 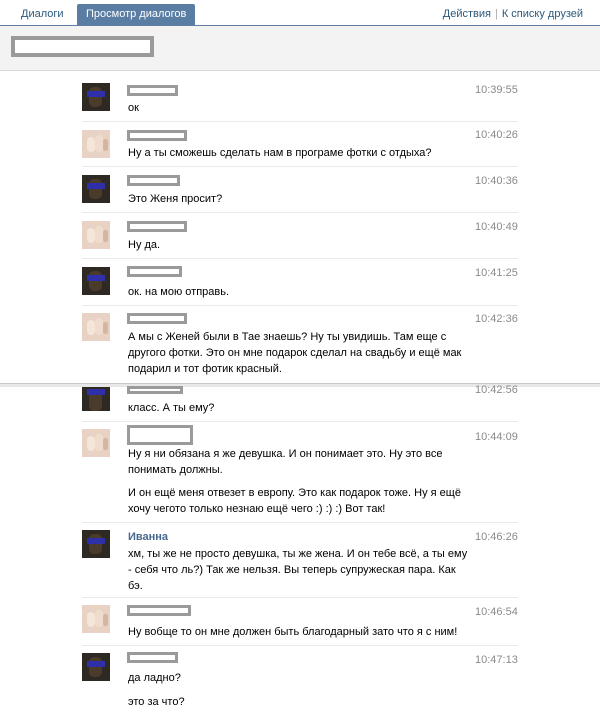 I want to click on message-text: Ну да., so click(x=144, y=245).